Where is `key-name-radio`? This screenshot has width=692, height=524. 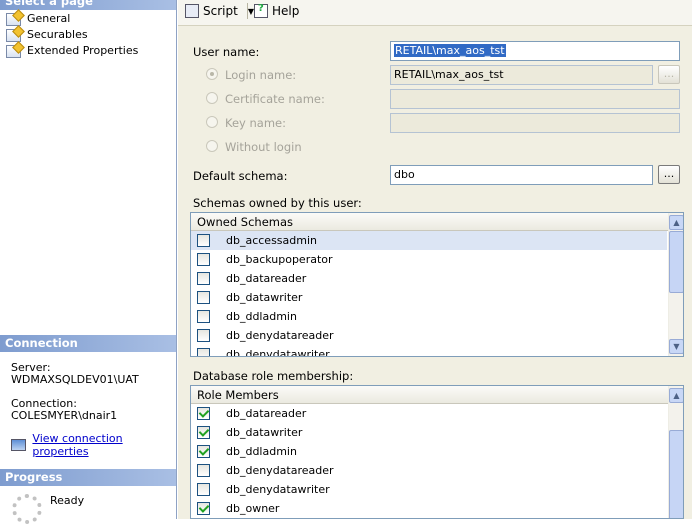 key-name-radio is located at coordinates (212, 122).